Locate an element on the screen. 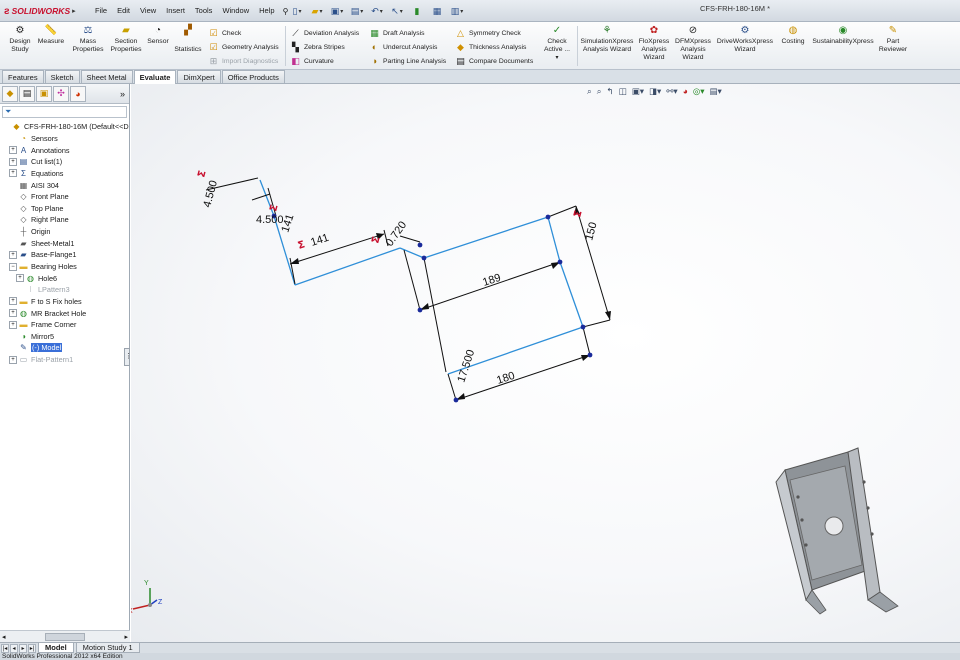  curvature-button: ◧ Curvature is located at coordinates (312, 61).